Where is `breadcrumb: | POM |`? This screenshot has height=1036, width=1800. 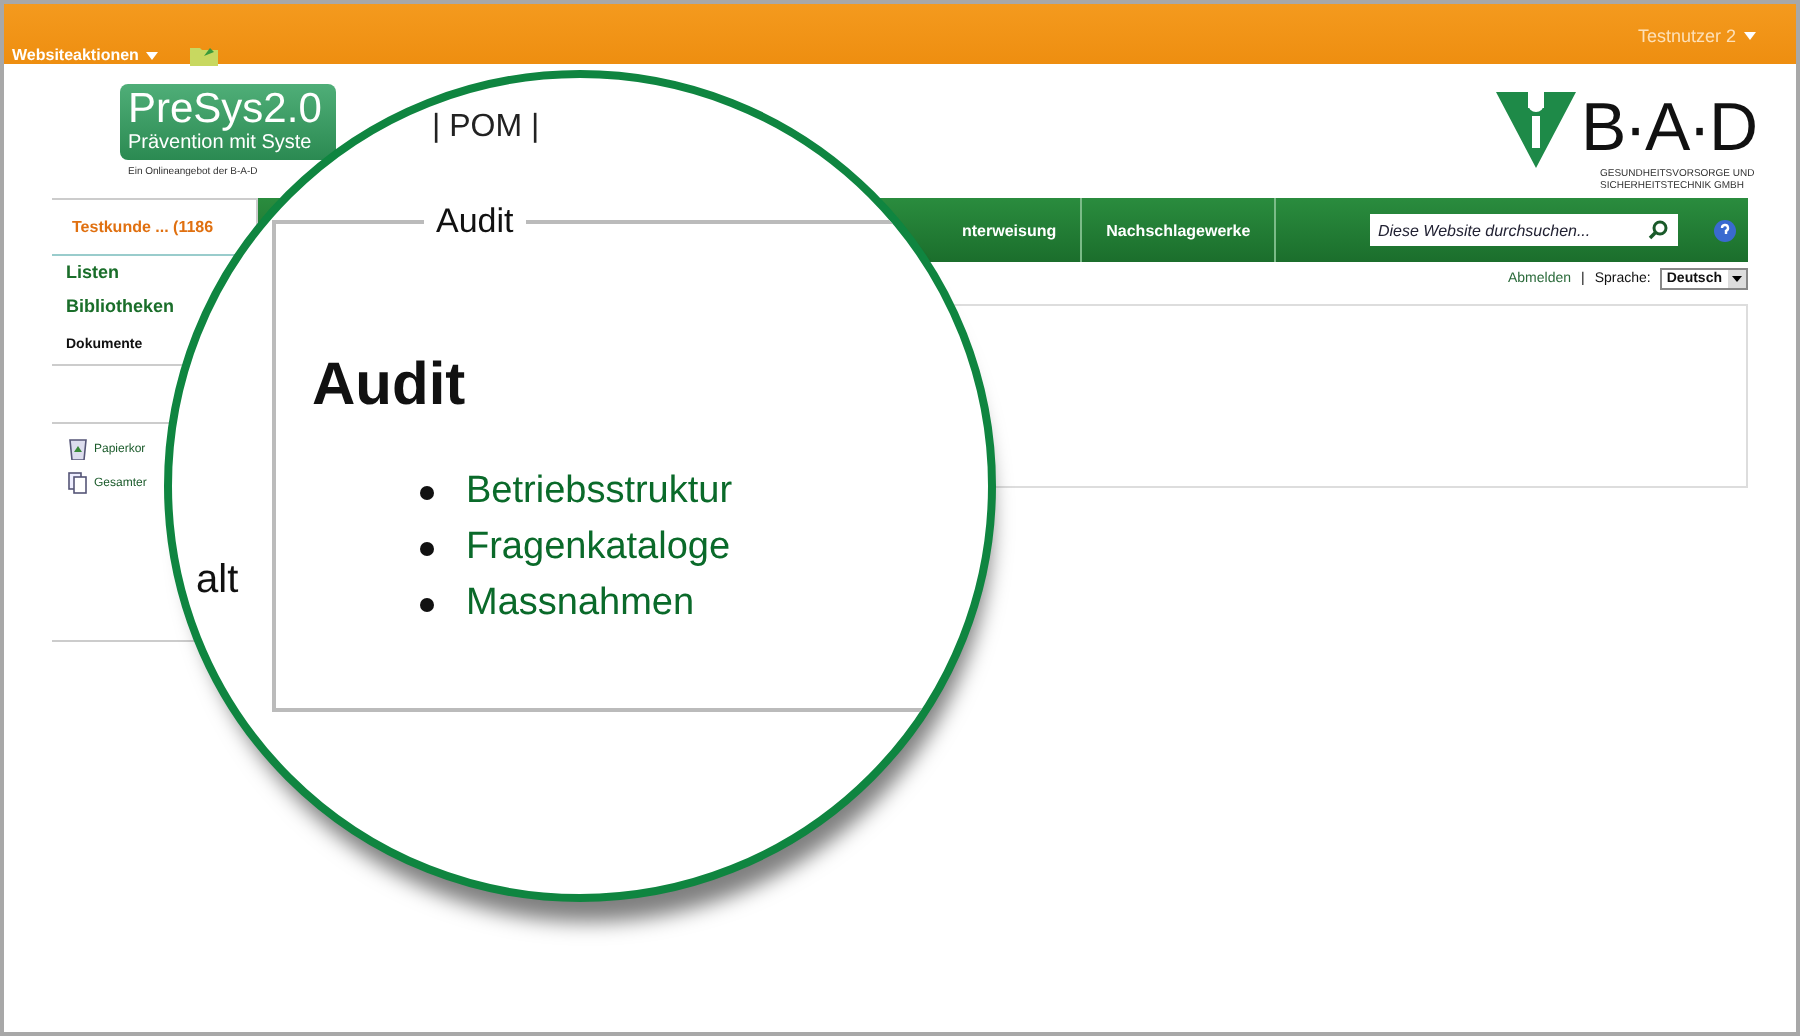
breadcrumb: | POM | is located at coordinates (486, 128).